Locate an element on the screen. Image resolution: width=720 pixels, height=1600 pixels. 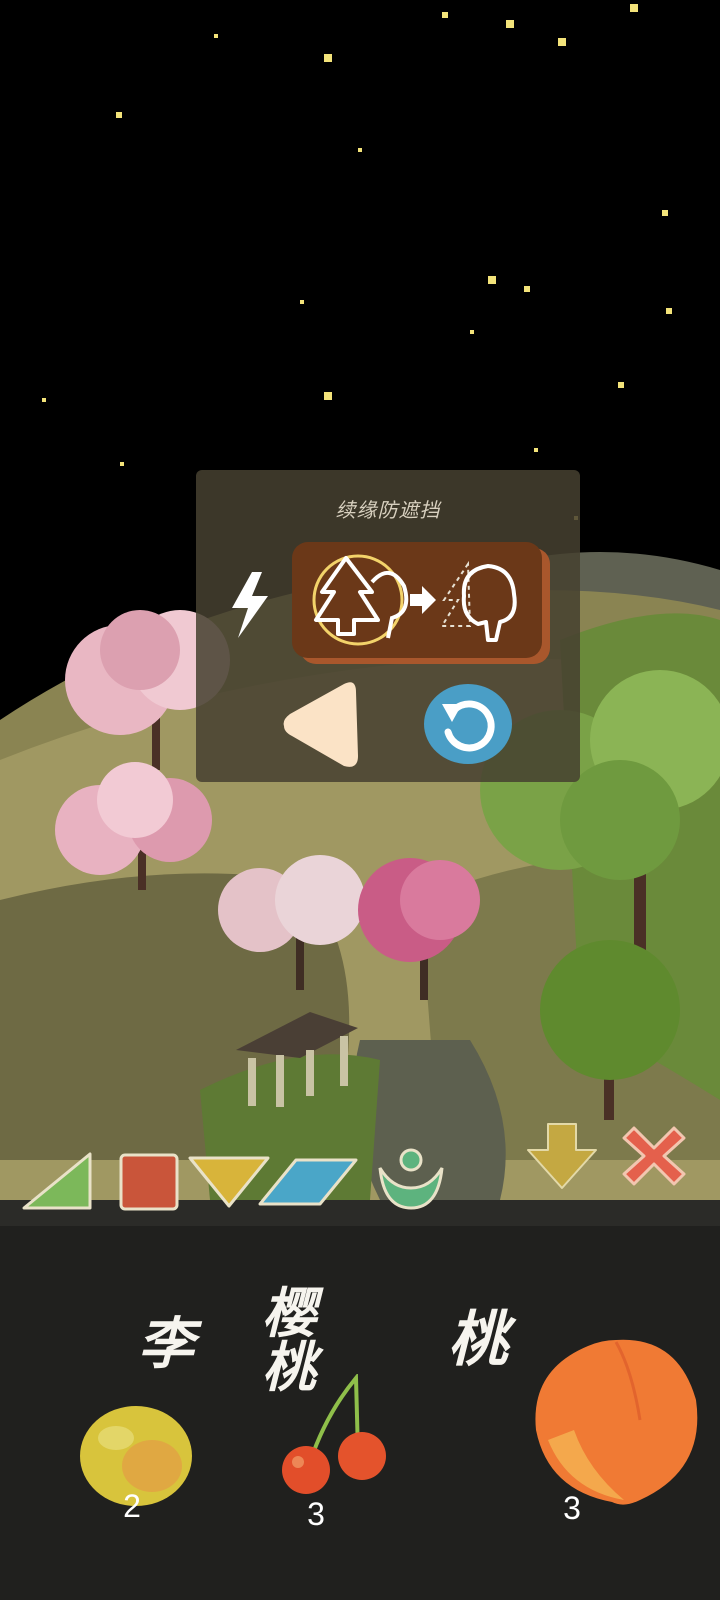
blue-parallelogram-piece is located at coordinates (308, 1182).